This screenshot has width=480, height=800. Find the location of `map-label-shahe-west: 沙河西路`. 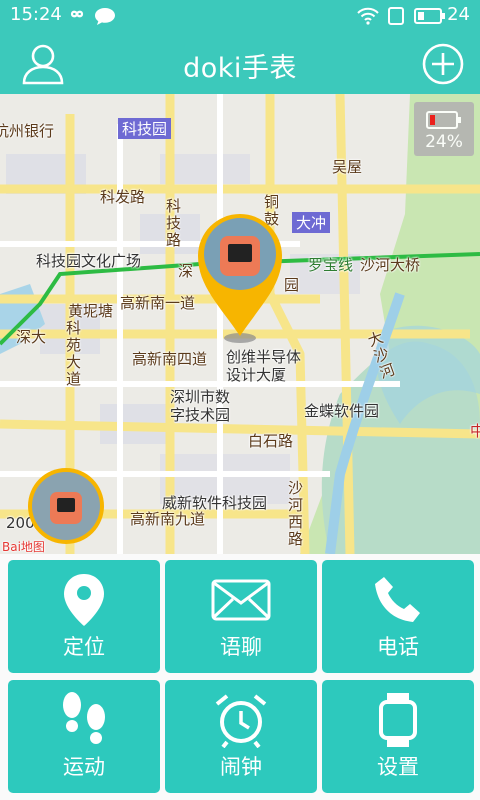

map-label-shahe-west: 沙河西路 is located at coordinates (296, 513).